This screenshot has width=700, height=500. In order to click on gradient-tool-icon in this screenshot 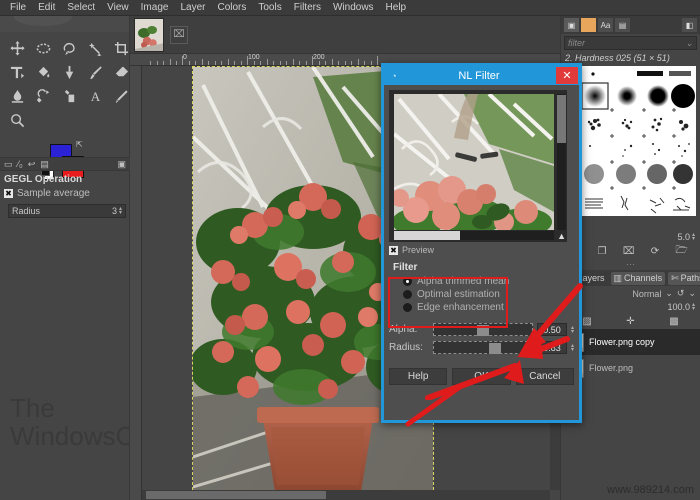, I will do `click(69, 72)`.